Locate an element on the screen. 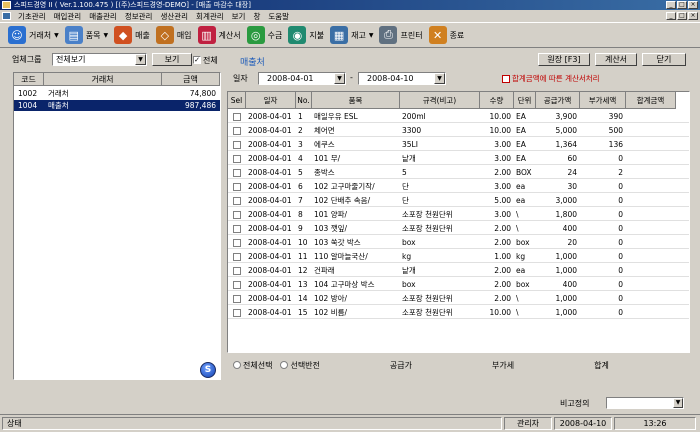 The height and width of the screenshot is (432, 700). col-customer: 거래처 is located at coordinates (103, 79).